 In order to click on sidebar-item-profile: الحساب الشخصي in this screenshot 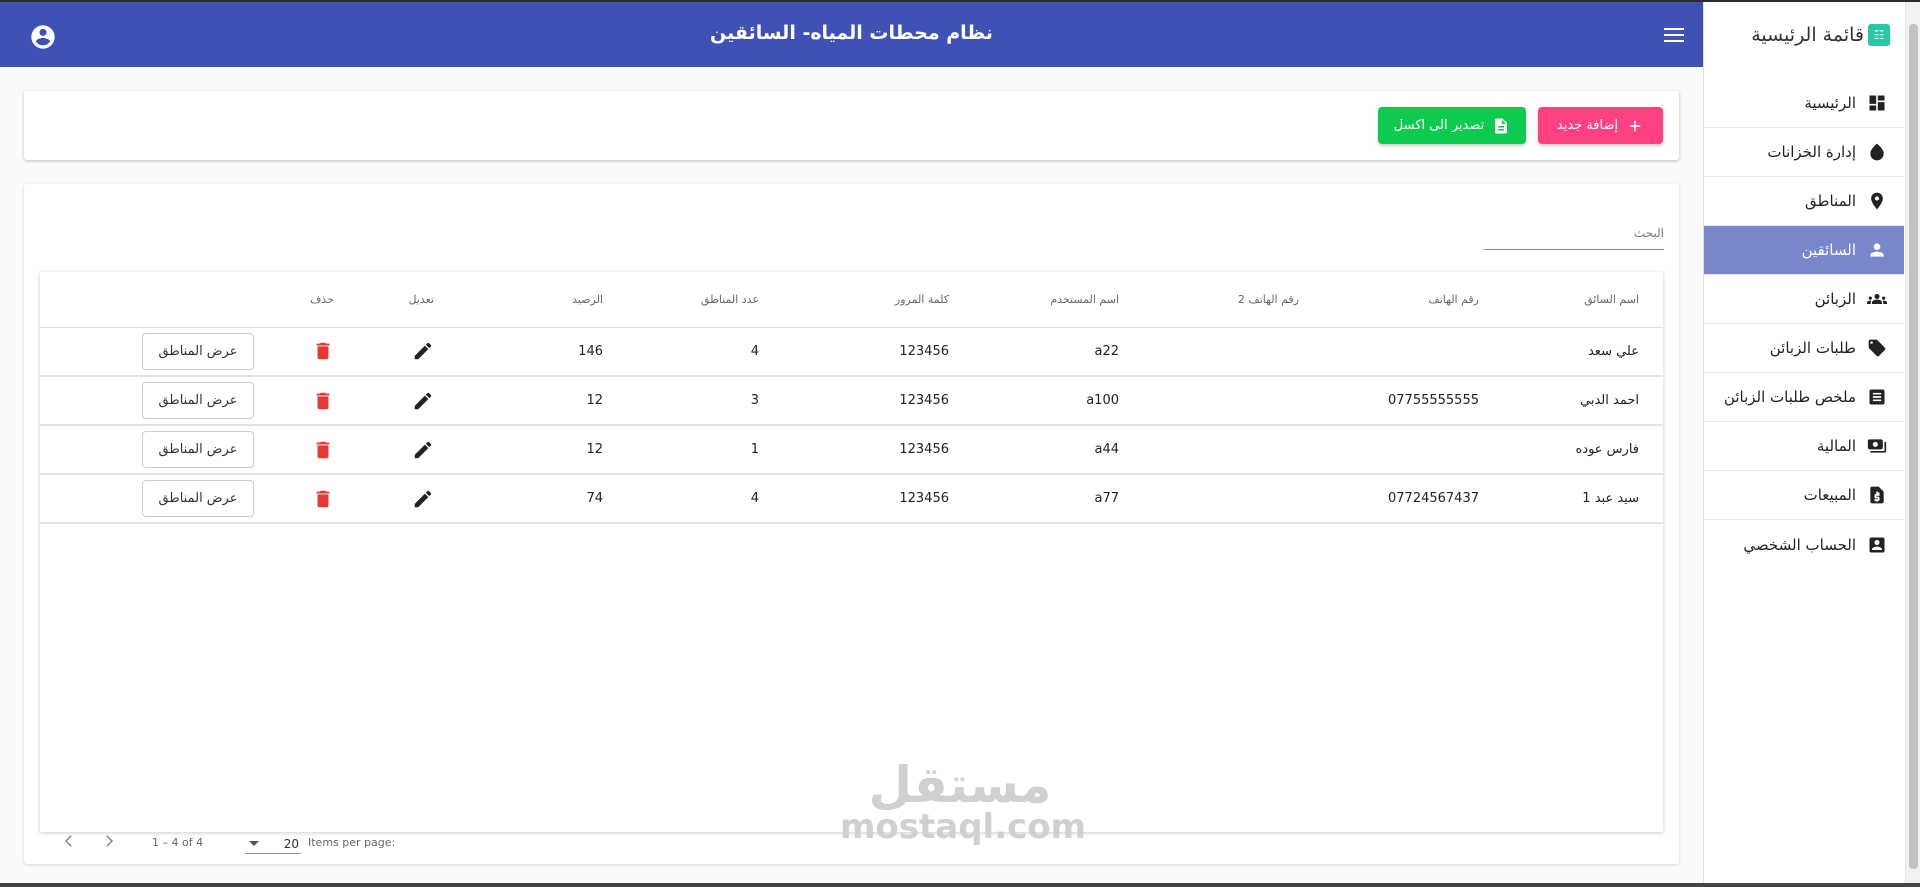, I will do `click(1804, 544)`.